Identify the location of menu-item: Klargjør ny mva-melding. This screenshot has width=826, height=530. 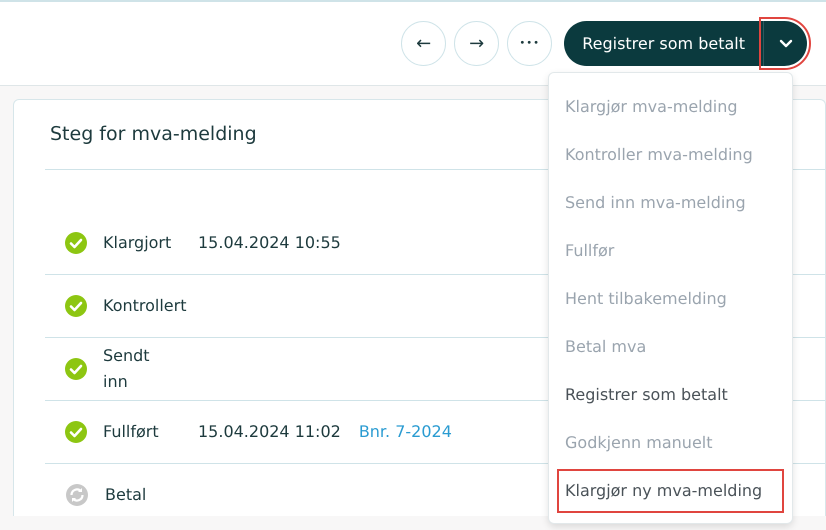
(670, 491).